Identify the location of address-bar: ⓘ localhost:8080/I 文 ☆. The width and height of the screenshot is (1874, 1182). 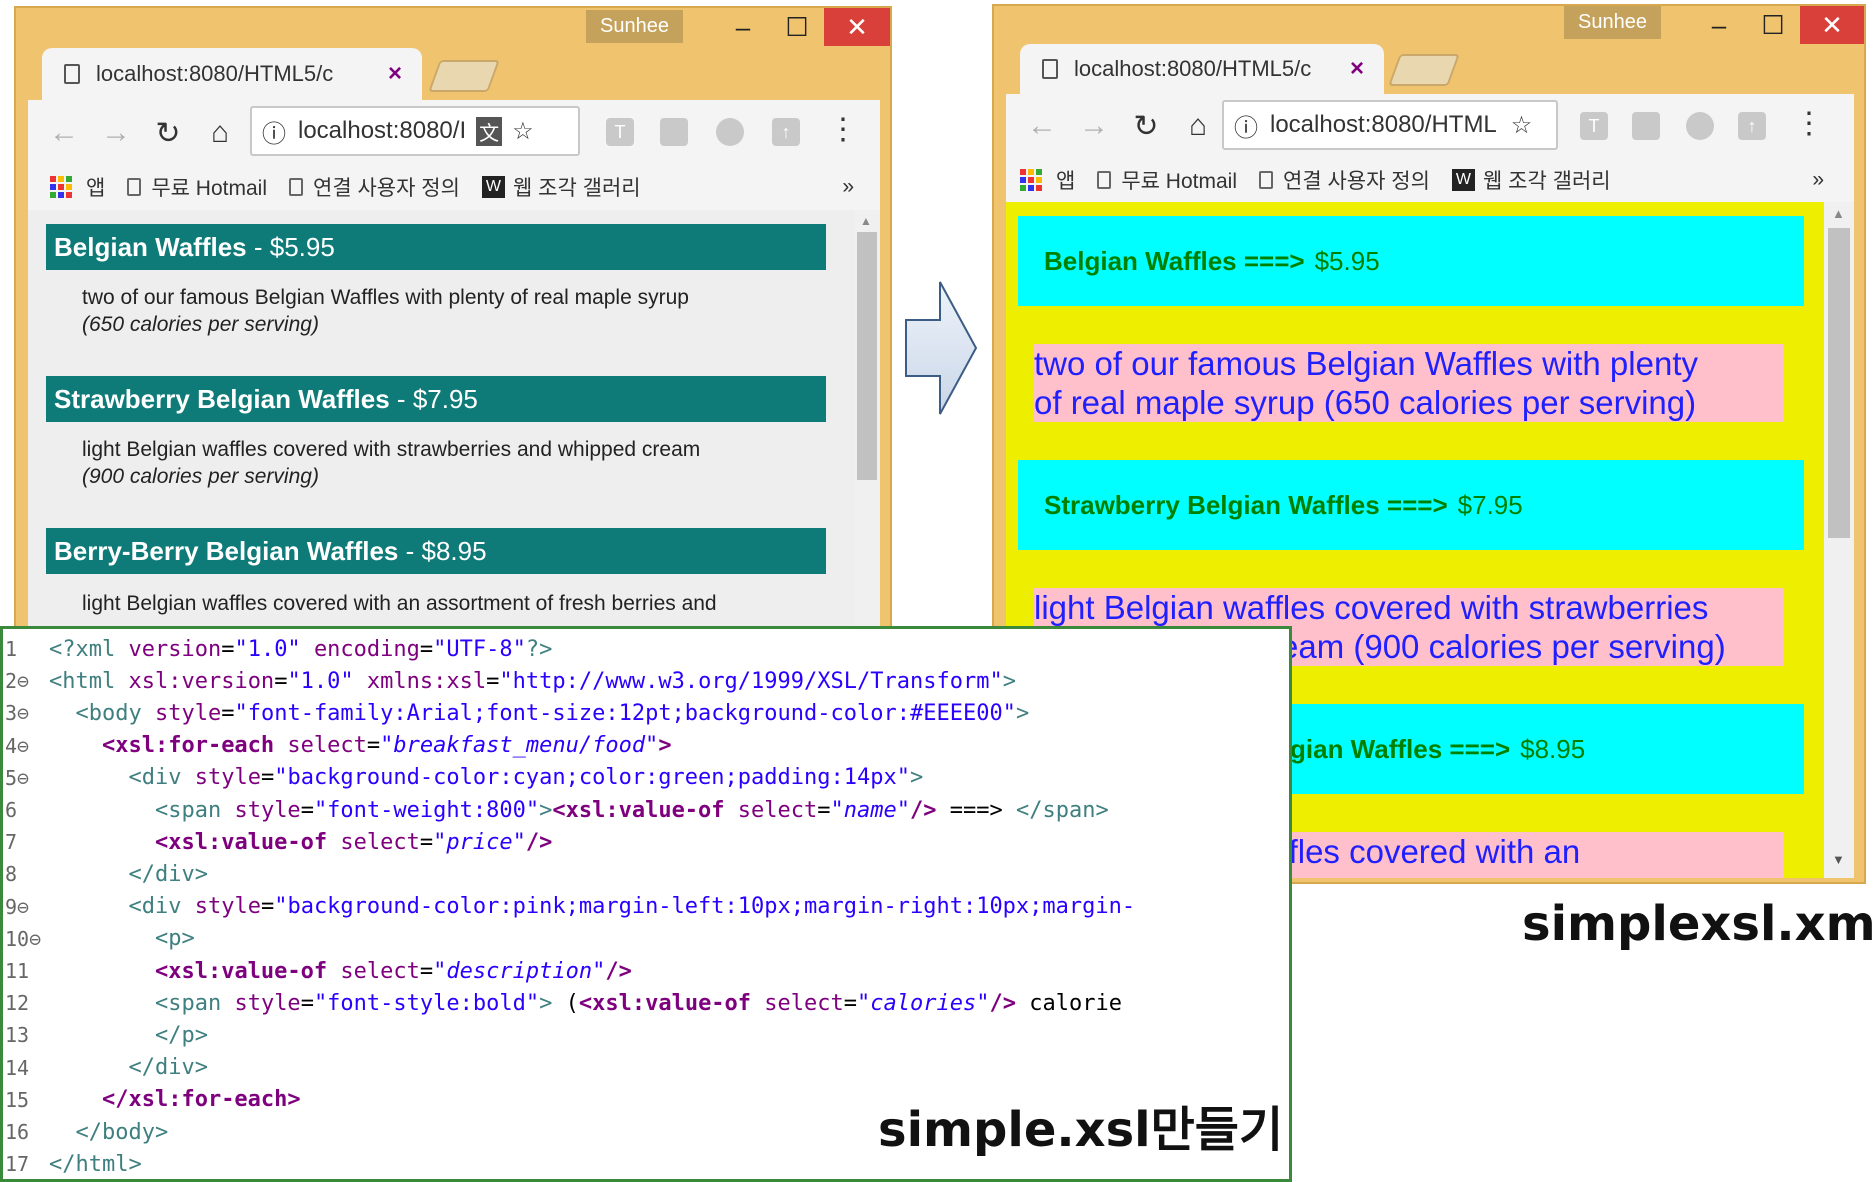
(415, 131).